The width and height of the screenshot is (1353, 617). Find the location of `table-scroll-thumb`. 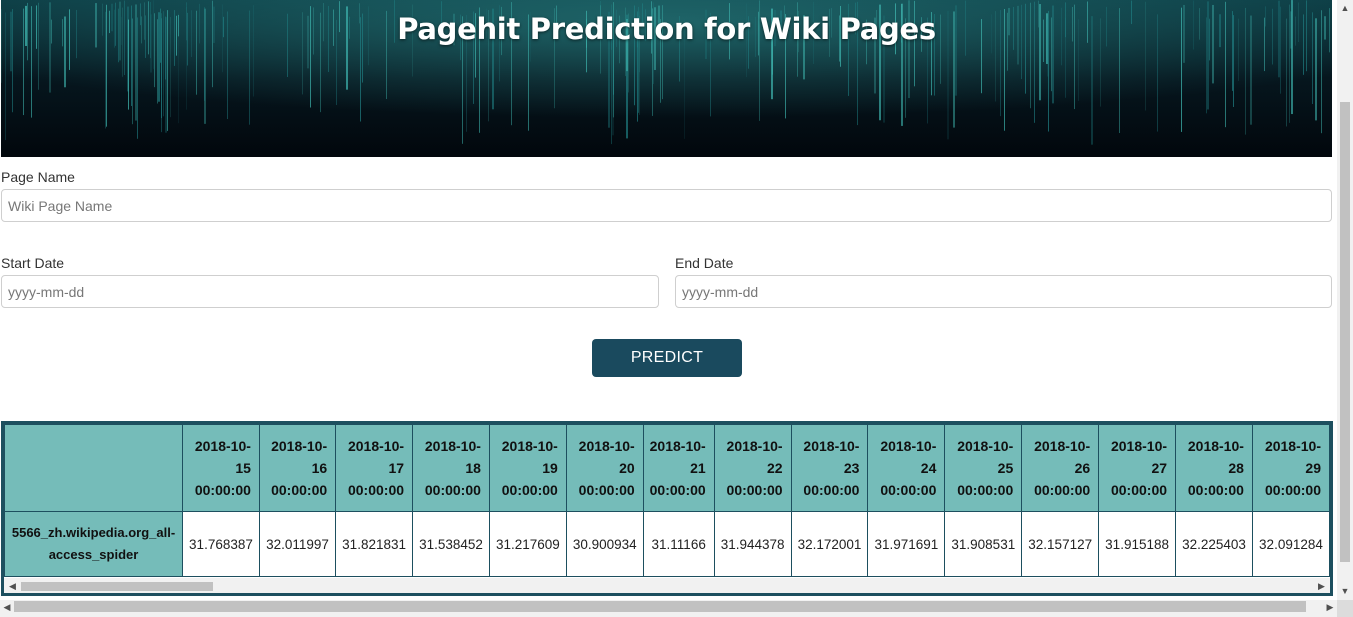

table-scroll-thumb is located at coordinates (117, 586).